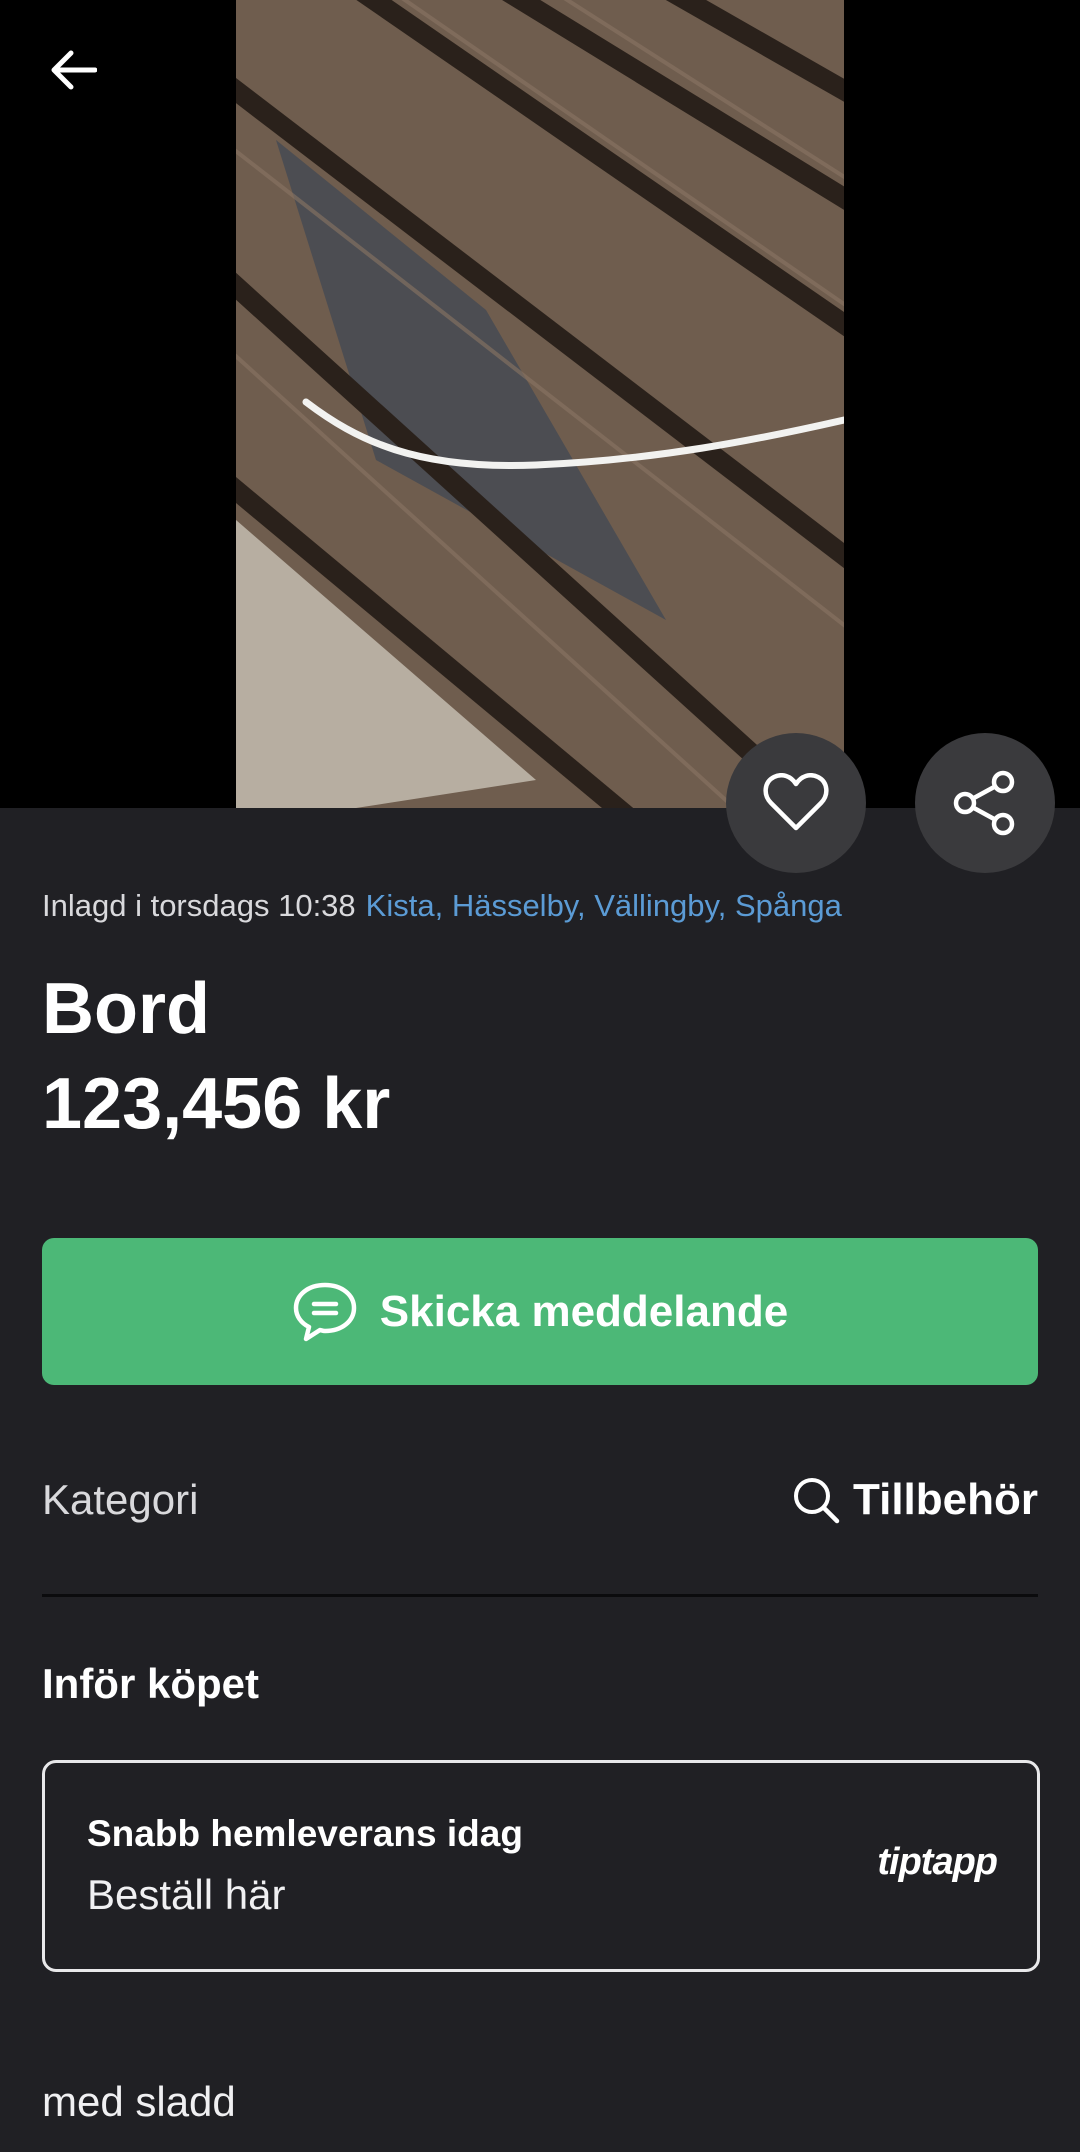 The width and height of the screenshot is (1080, 2152). I want to click on back-button, so click(74, 70).